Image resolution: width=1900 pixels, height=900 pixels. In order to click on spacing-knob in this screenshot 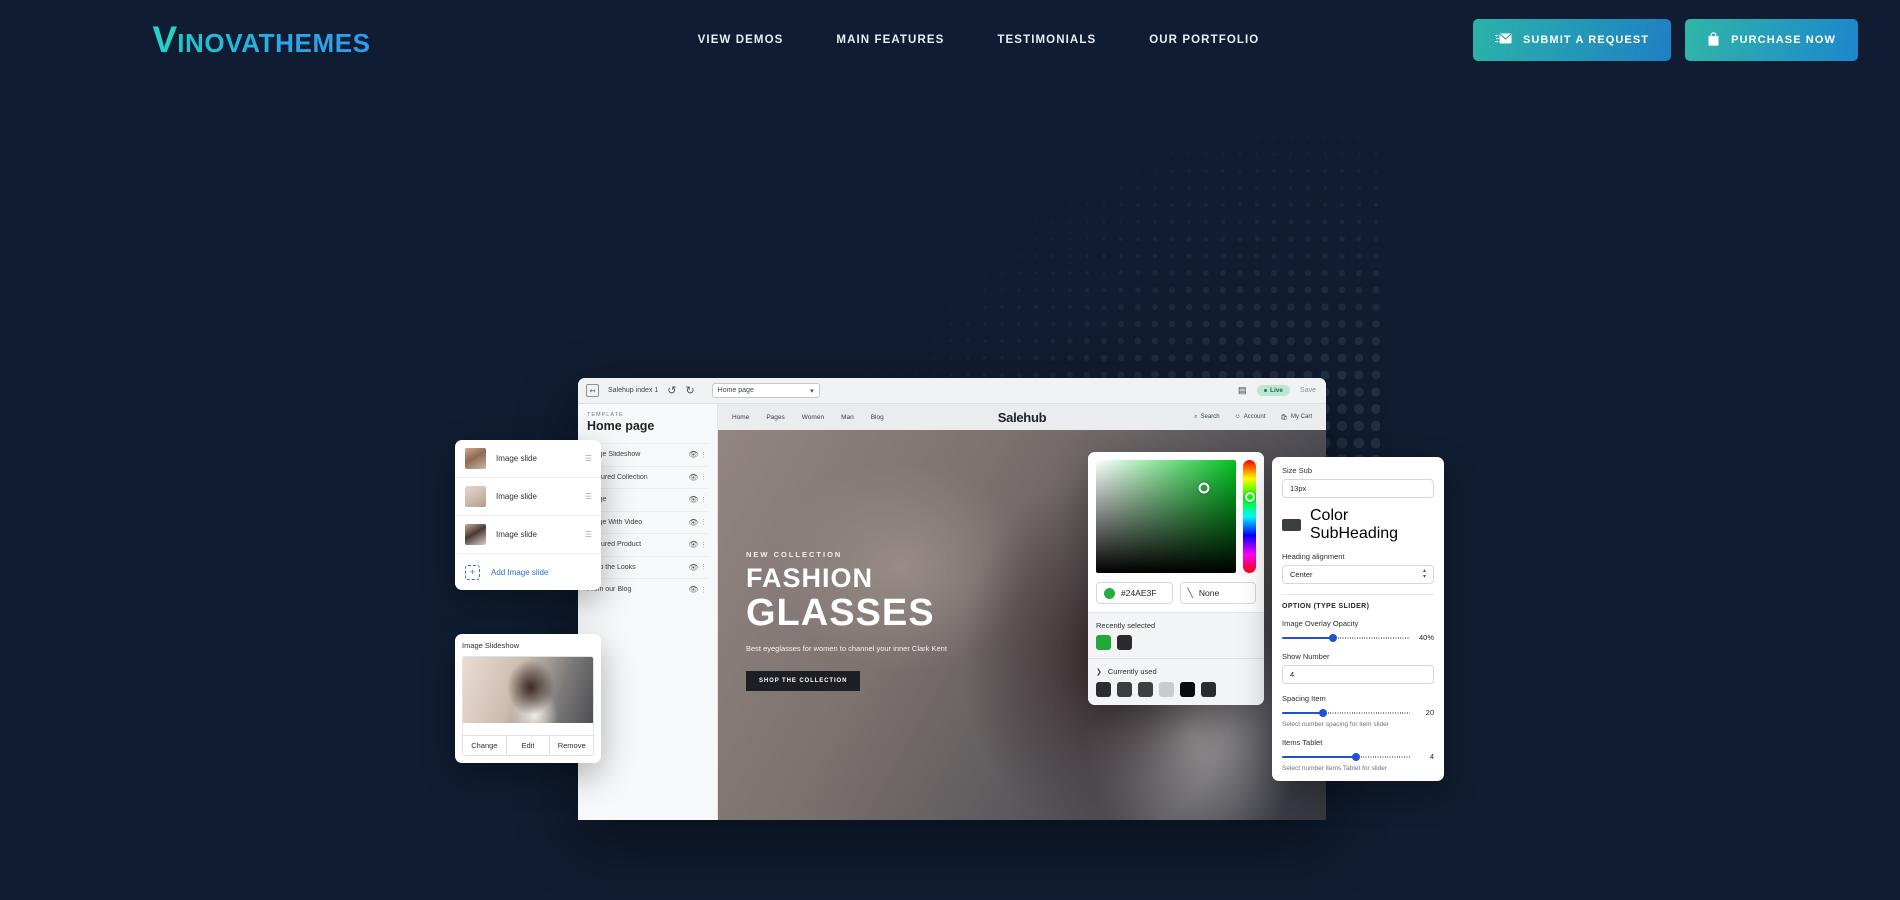, I will do `click(1322, 712)`.